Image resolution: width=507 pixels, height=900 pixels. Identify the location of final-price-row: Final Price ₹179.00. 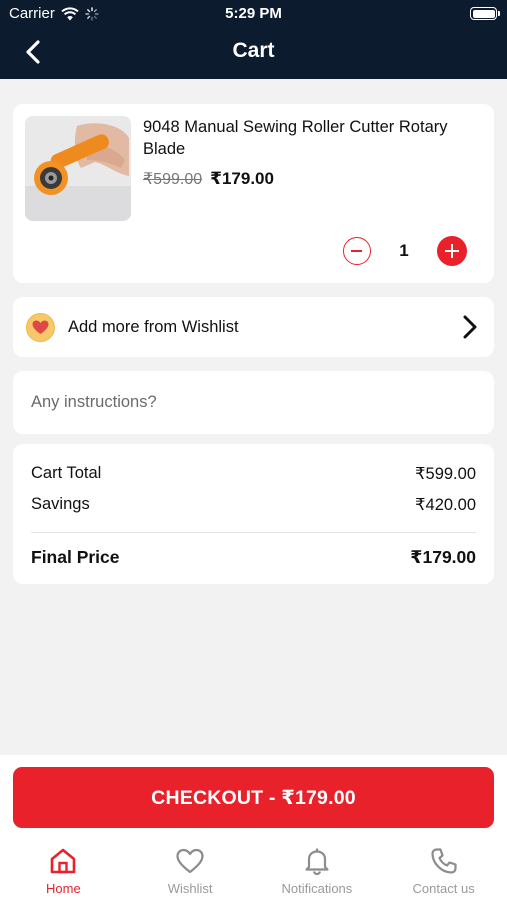
(253, 557).